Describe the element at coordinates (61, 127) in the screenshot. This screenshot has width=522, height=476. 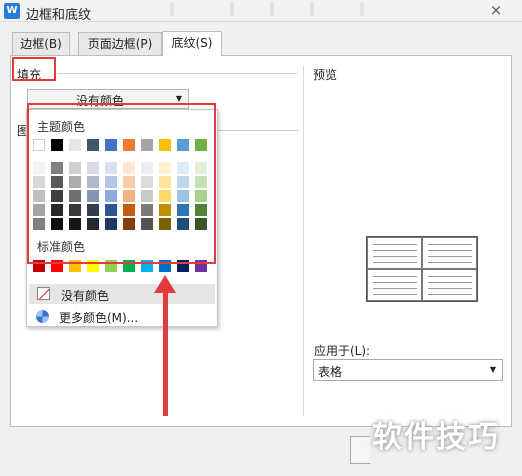
I see `theme-colors-title: 主题颜色` at that location.